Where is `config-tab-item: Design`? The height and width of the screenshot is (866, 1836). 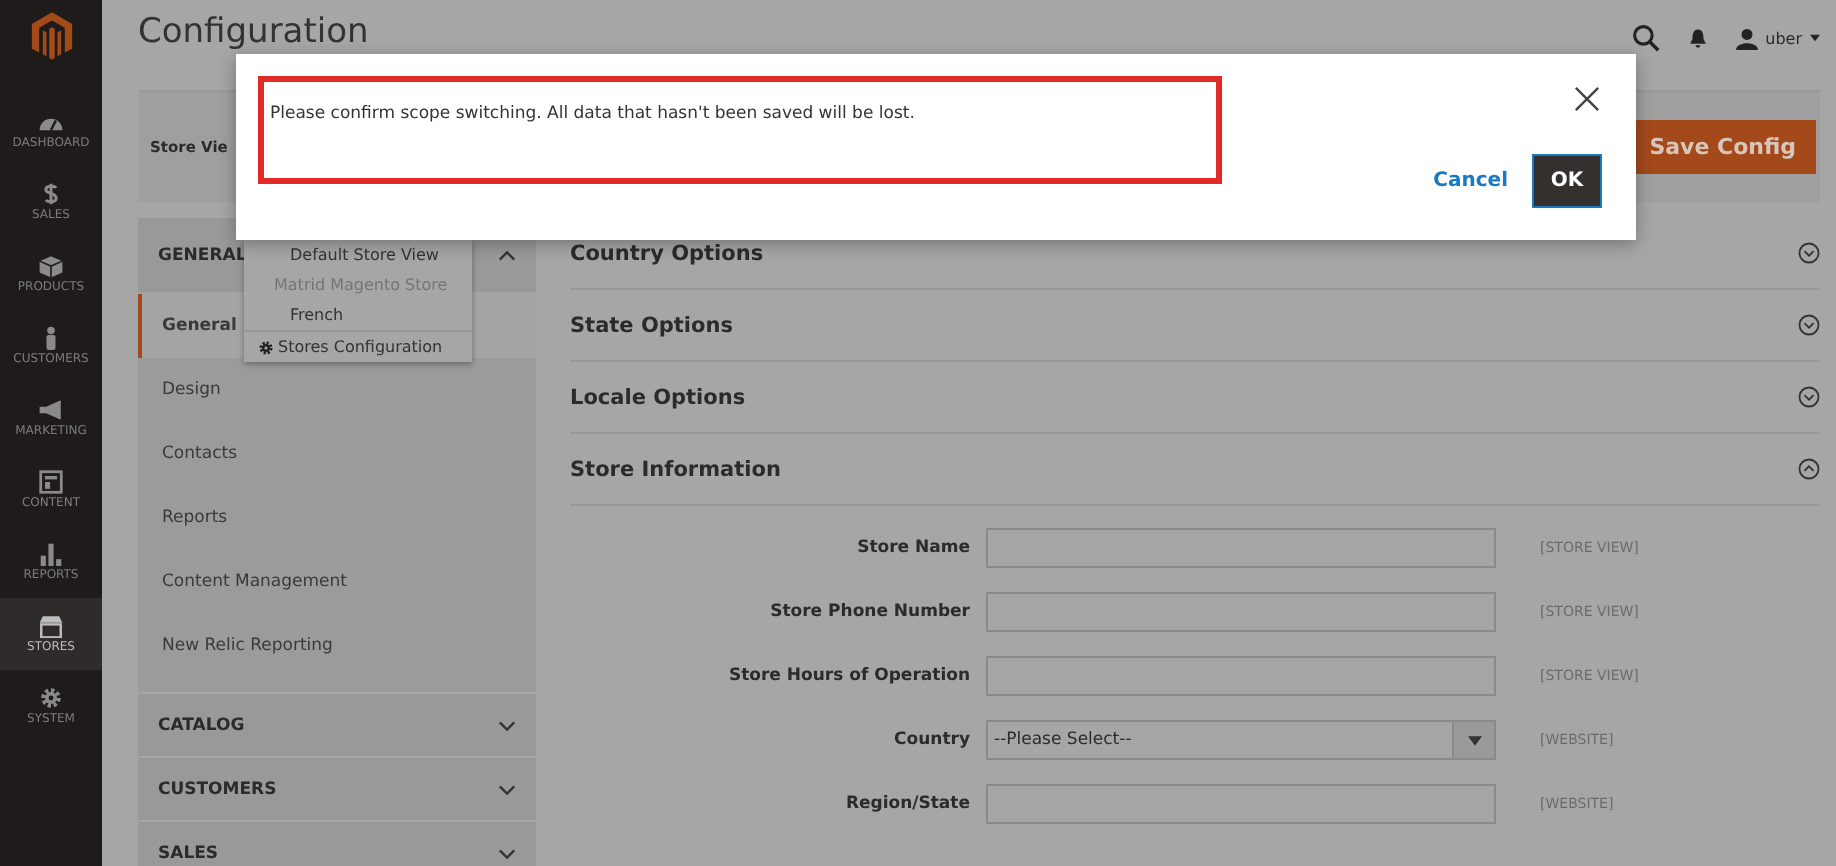 config-tab-item: Design is located at coordinates (337, 390).